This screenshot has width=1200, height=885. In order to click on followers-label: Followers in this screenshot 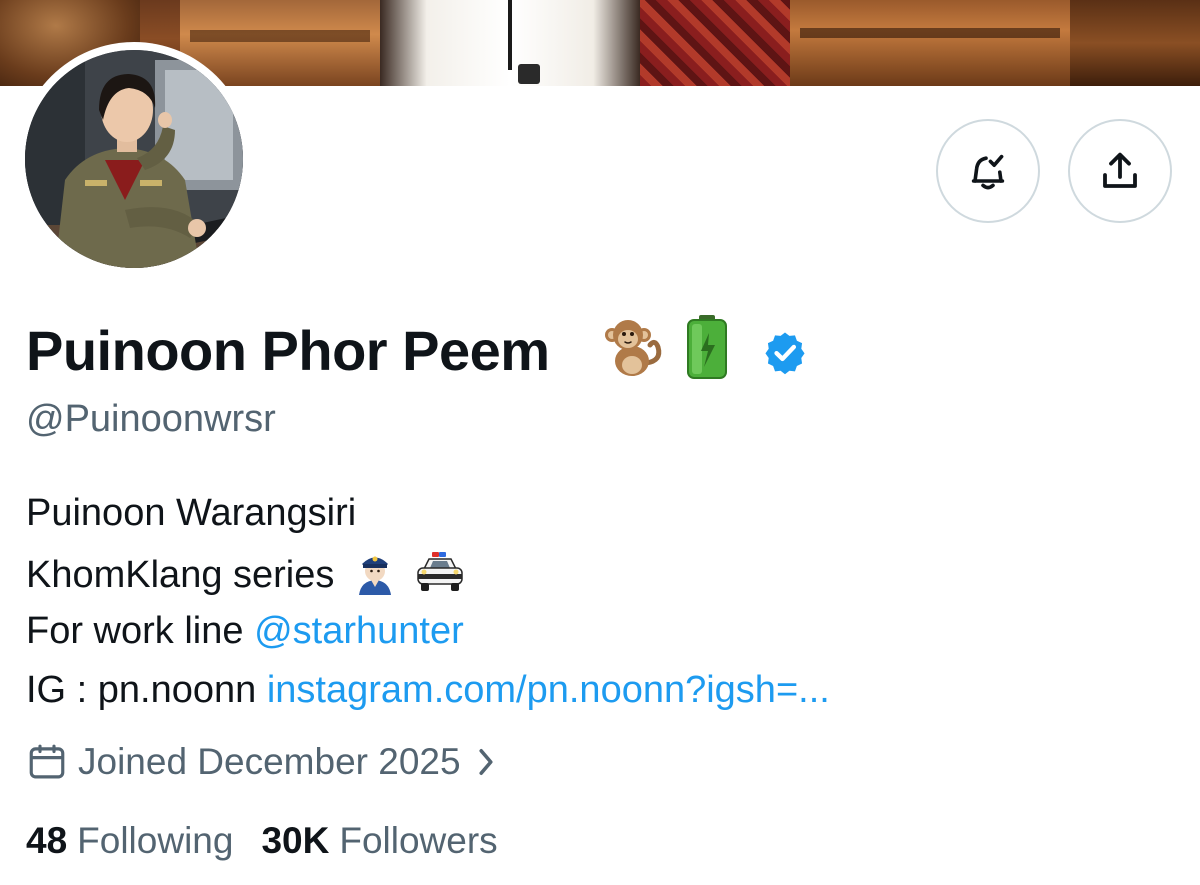, I will do `click(418, 840)`.